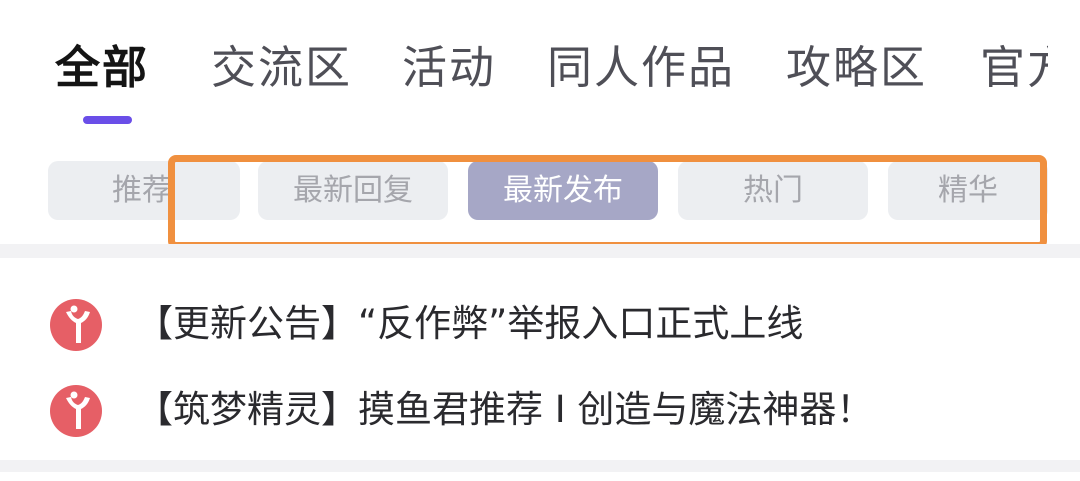 The width and height of the screenshot is (1080, 481). What do you see at coordinates (144, 190) in the screenshot?
I see `chip-recommended: 推荐` at bounding box center [144, 190].